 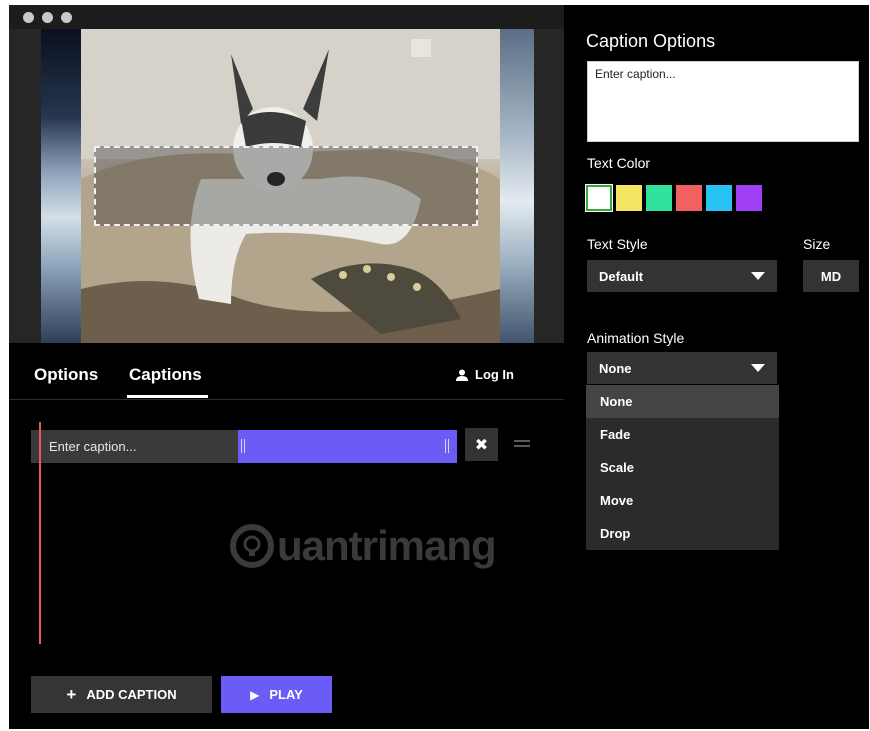 I want to click on caption-position-box, so click(x=286, y=186).